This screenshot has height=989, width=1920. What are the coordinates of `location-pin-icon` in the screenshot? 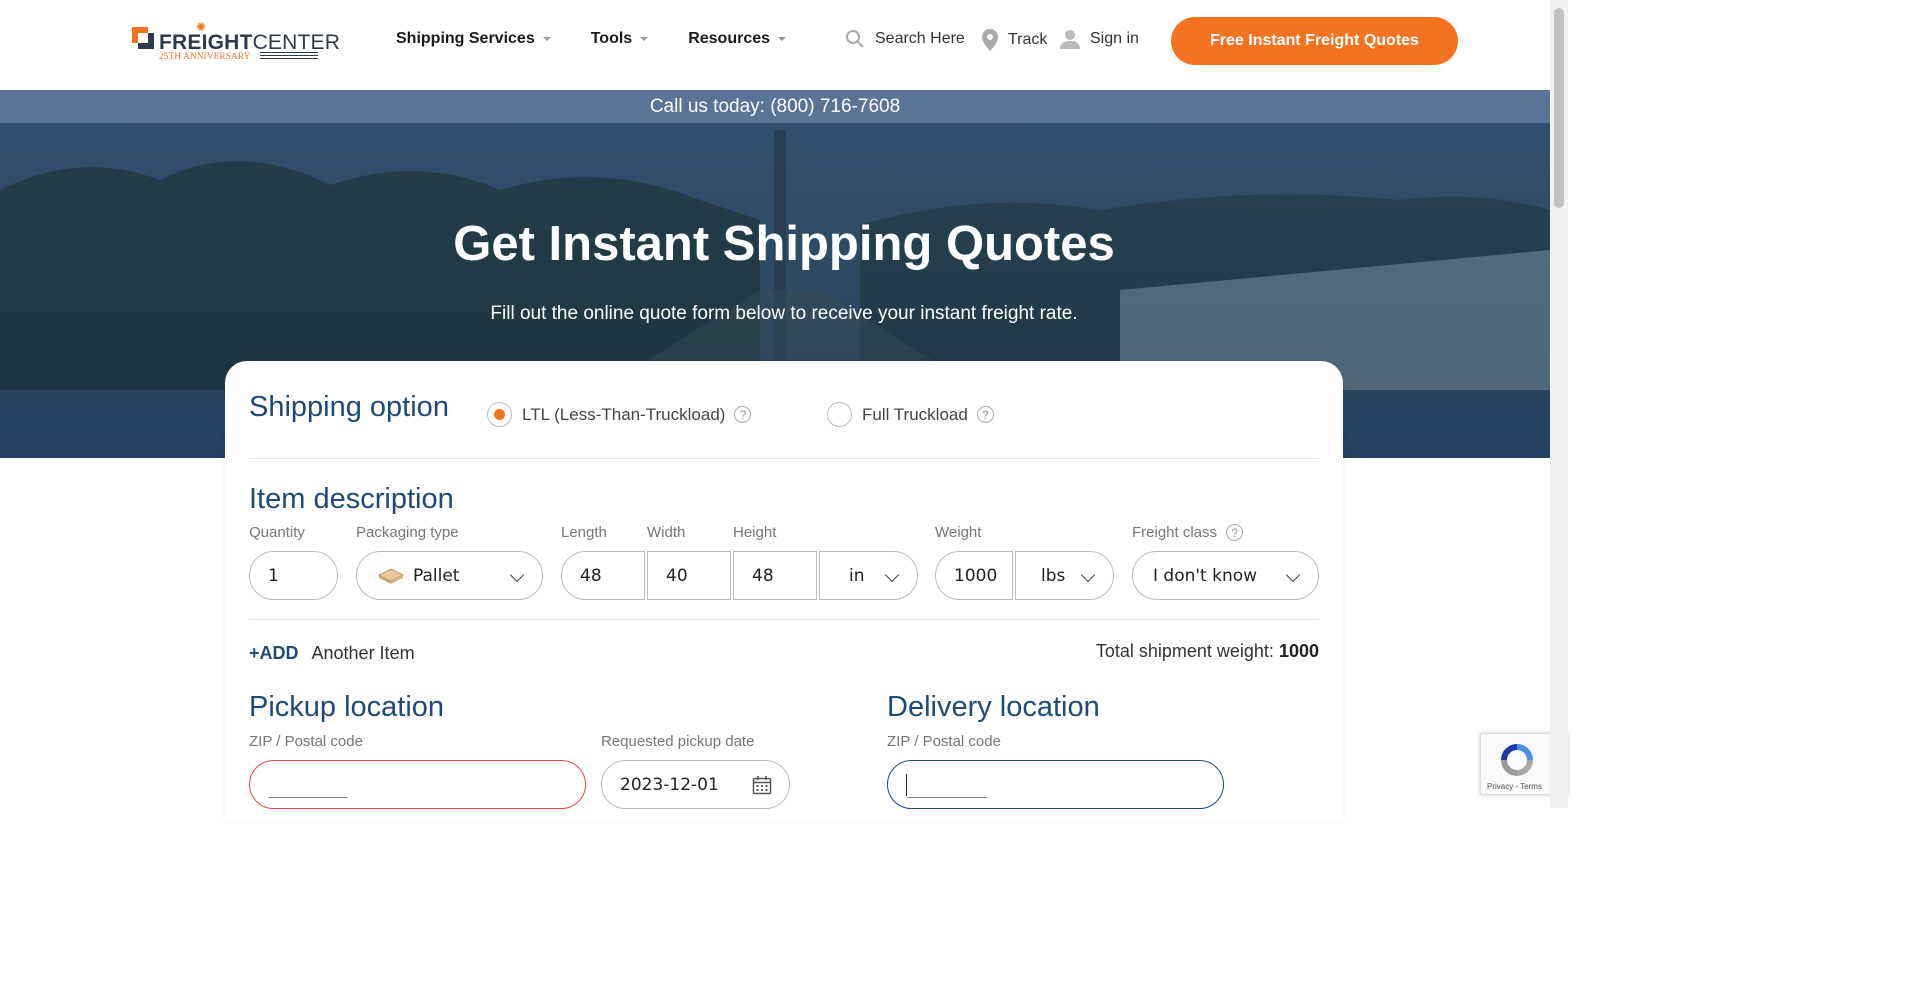 It's located at (990, 40).